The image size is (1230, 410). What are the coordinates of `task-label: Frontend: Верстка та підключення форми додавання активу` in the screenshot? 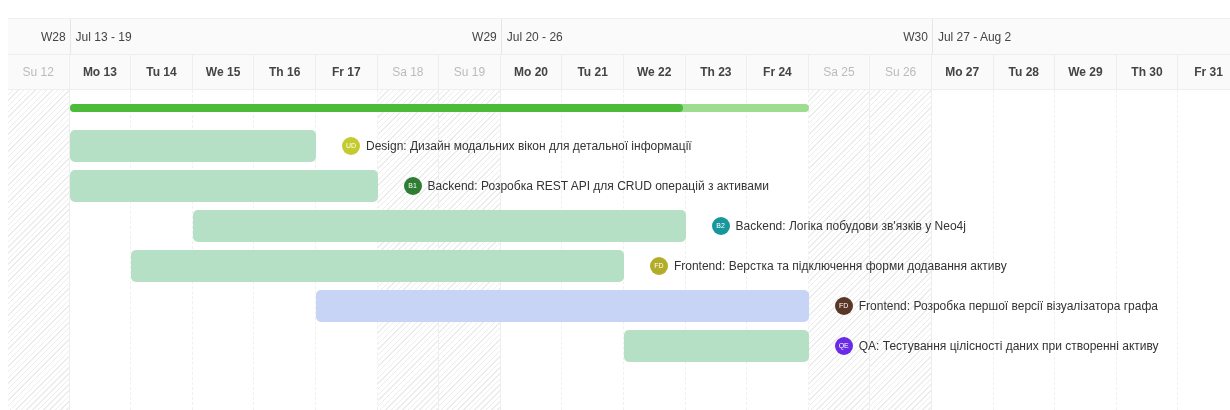 It's located at (840, 266).